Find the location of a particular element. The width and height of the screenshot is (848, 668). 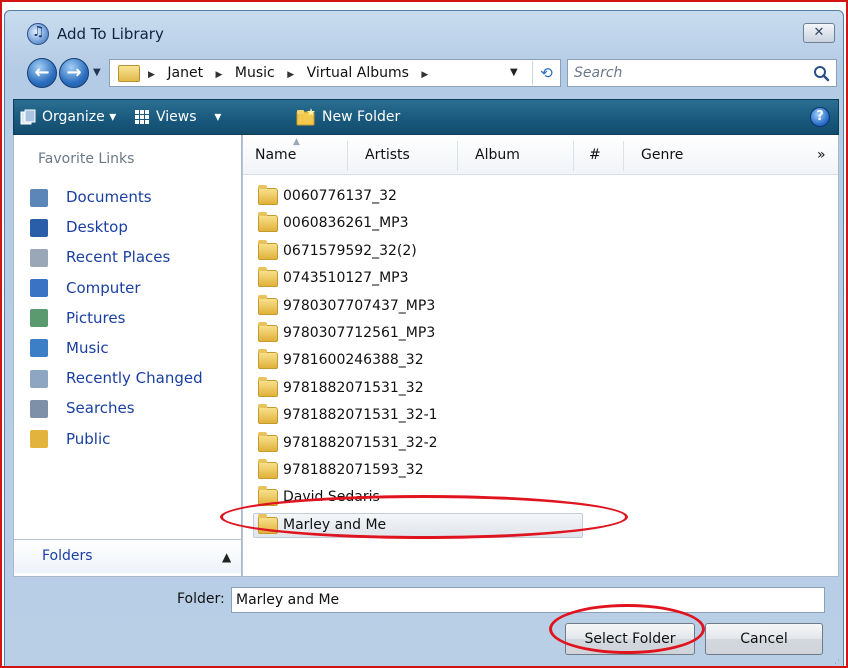

list-item: 0743510127_MP3 is located at coordinates (523, 278).